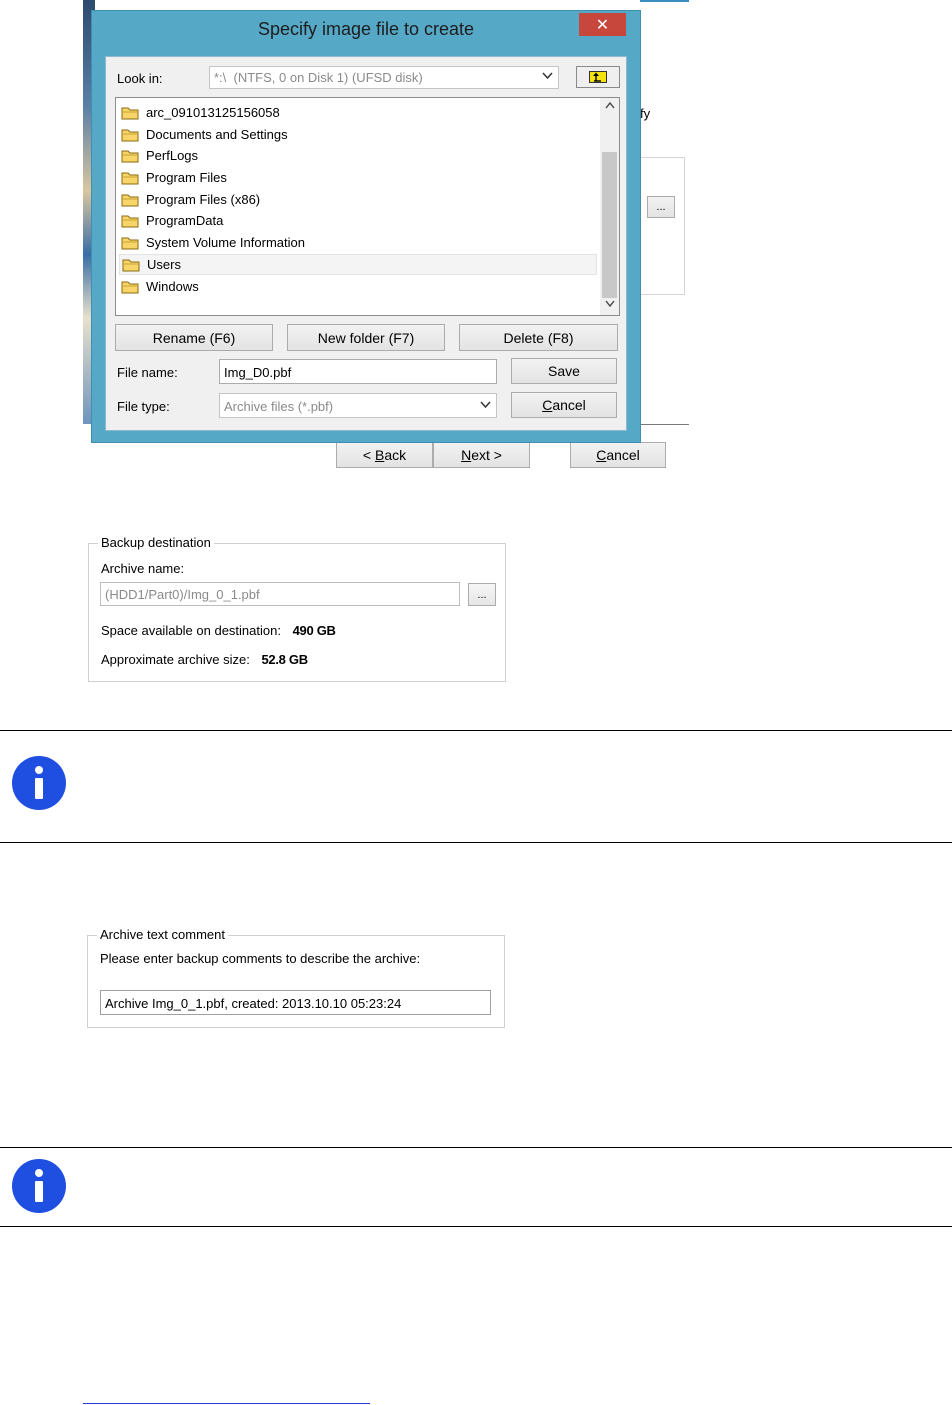 The image size is (952, 1405). I want to click on footnote-rule, so click(226, 1403).